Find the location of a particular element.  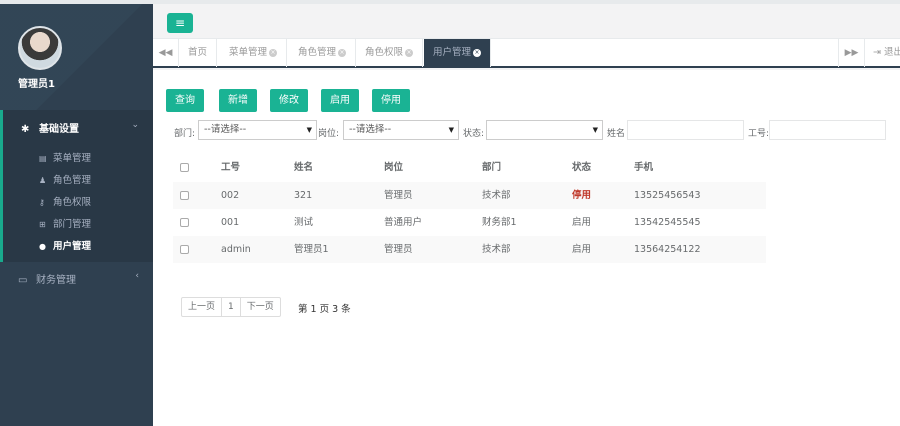

tab-user-management: 用户管理 × is located at coordinates (458, 53).